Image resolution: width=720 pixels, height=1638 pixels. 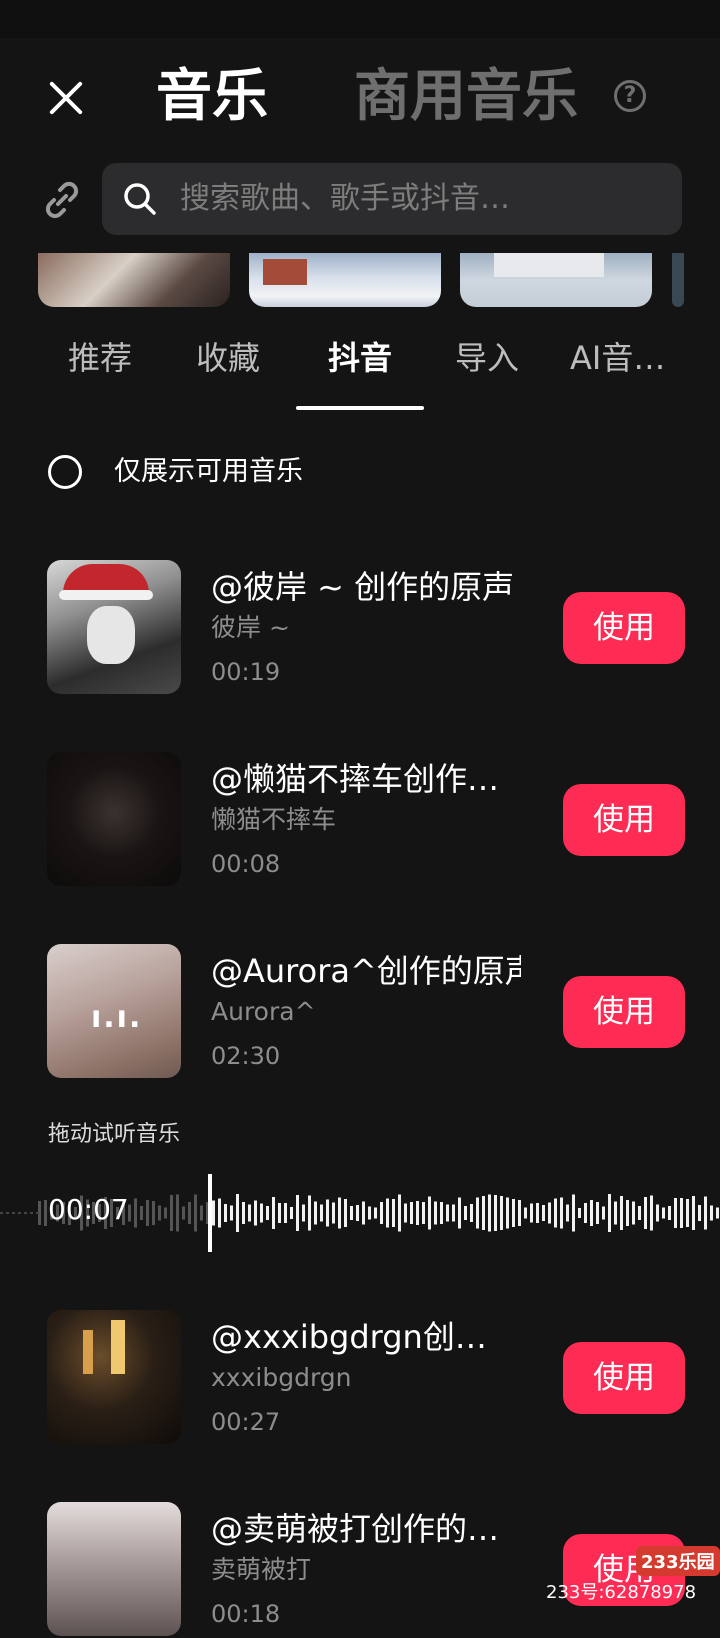 I want to click on track-cover: ı.ı., so click(x=114, y=1011).